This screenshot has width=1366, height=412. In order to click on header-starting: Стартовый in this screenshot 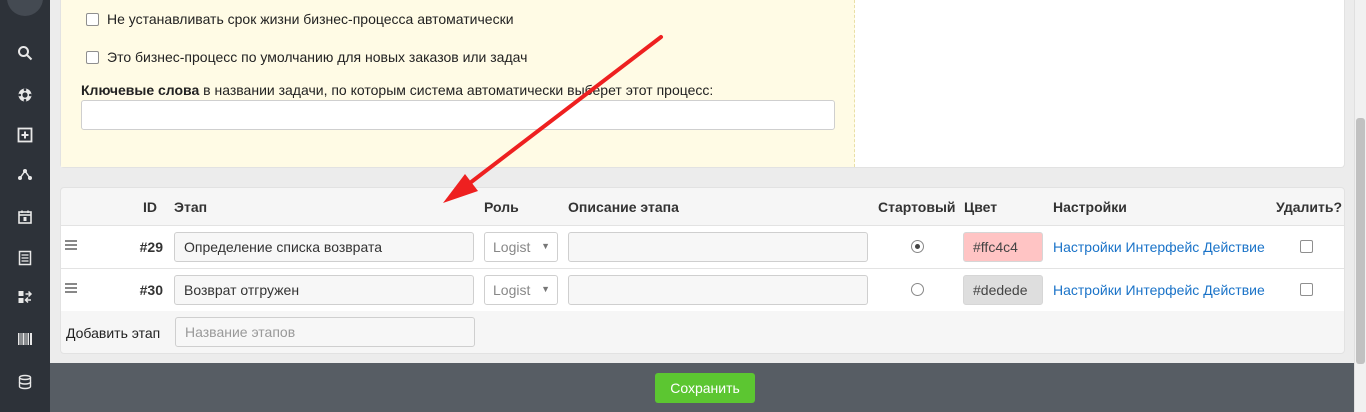, I will do `click(917, 207)`.